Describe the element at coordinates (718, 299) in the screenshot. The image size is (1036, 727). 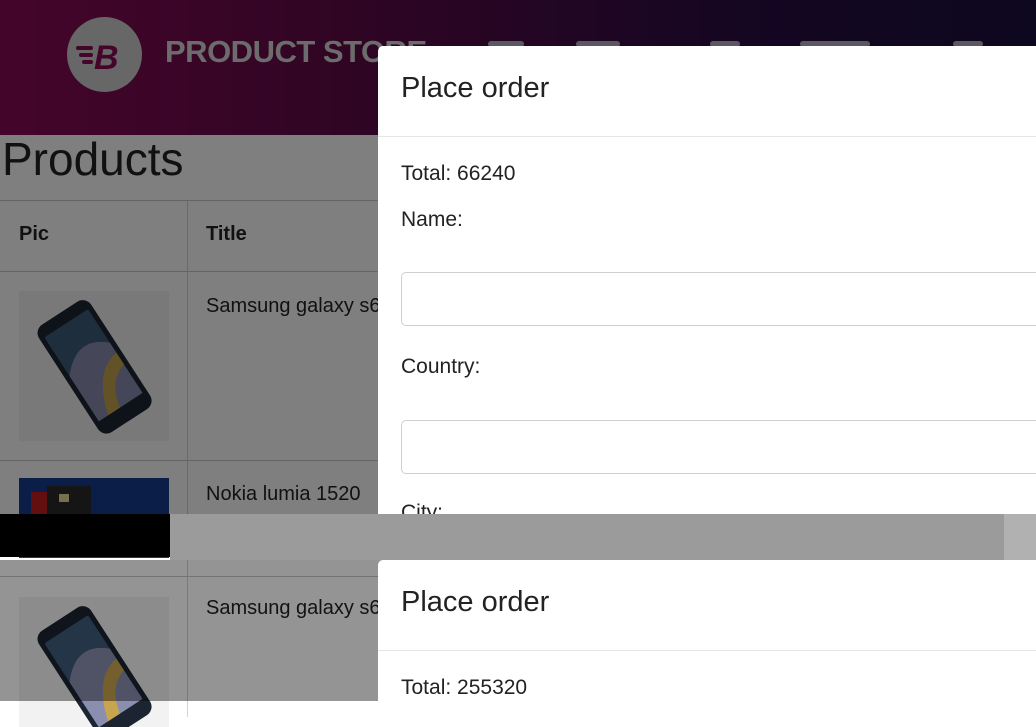
I see `name-input` at that location.